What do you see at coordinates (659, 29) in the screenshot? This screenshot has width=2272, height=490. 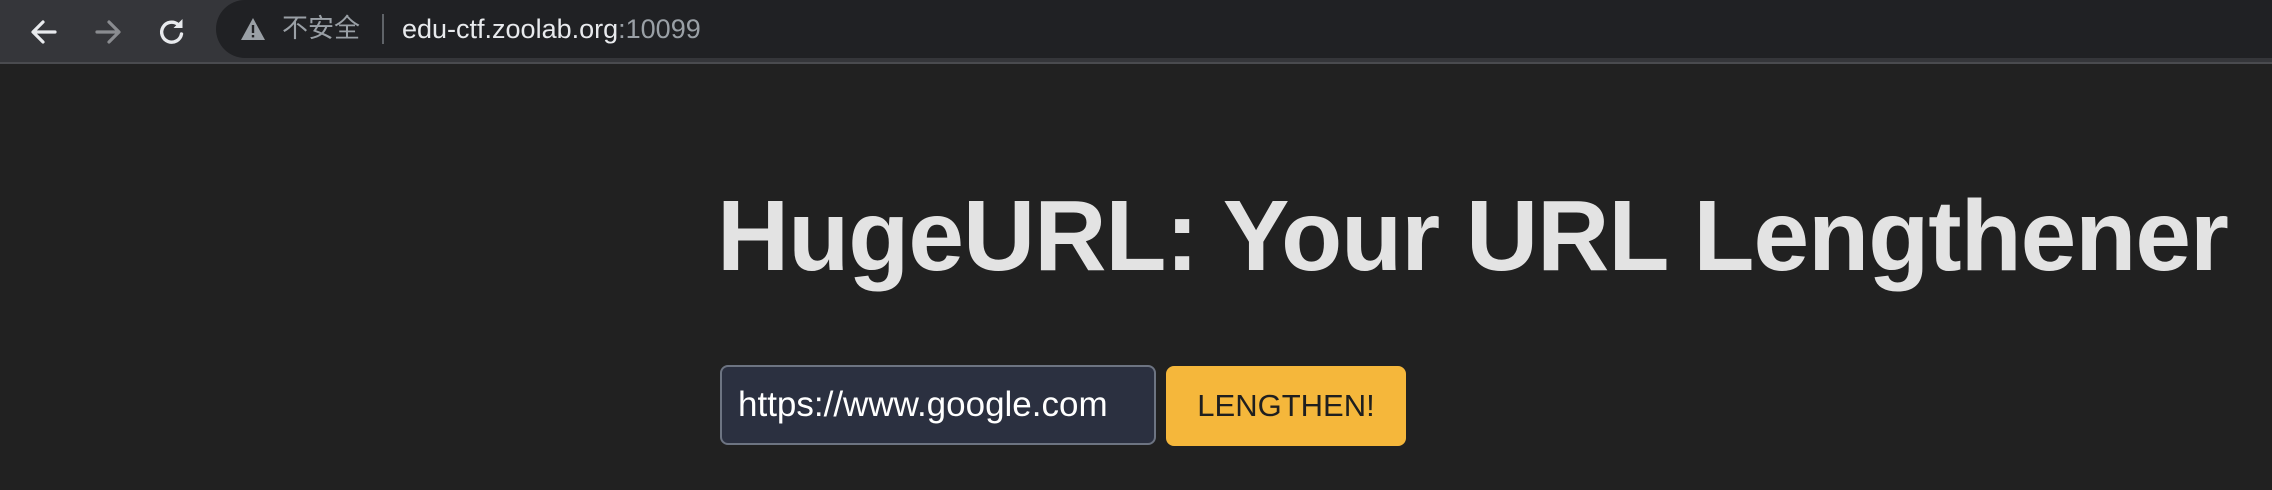 I see `url-port: :10099` at bounding box center [659, 29].